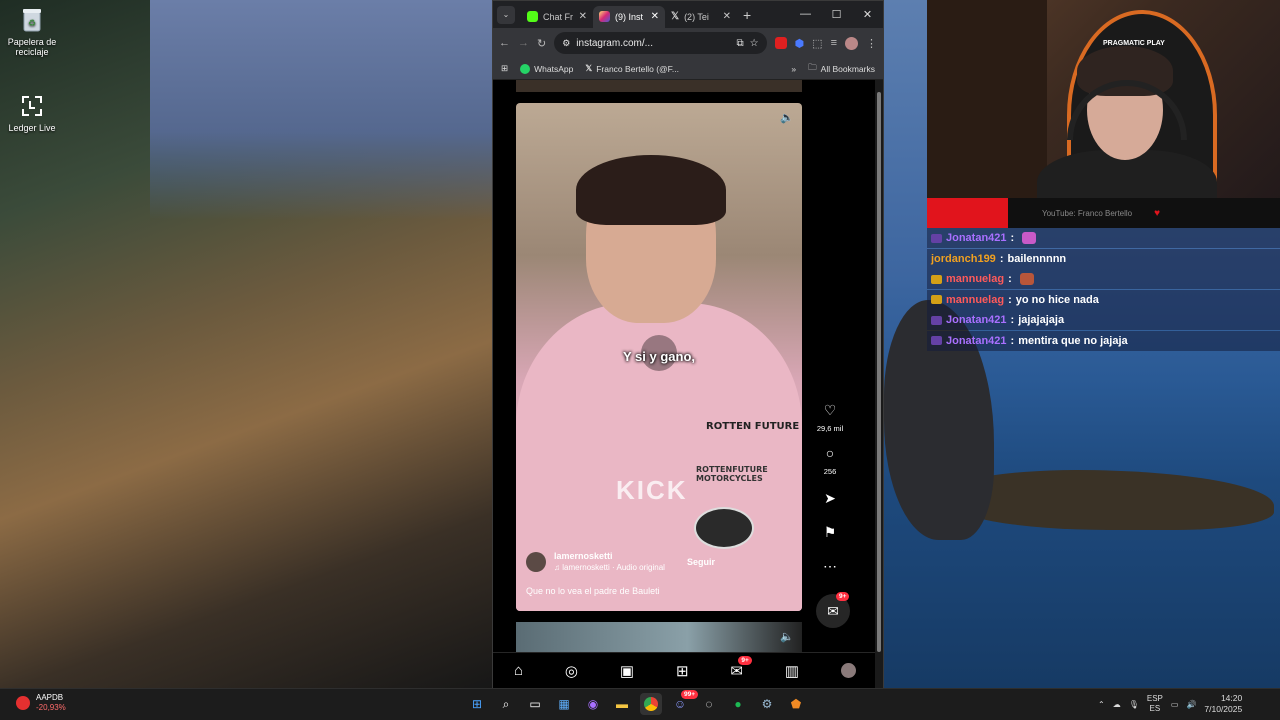  I want to click on minimize-icon: —, so click(805, 14).